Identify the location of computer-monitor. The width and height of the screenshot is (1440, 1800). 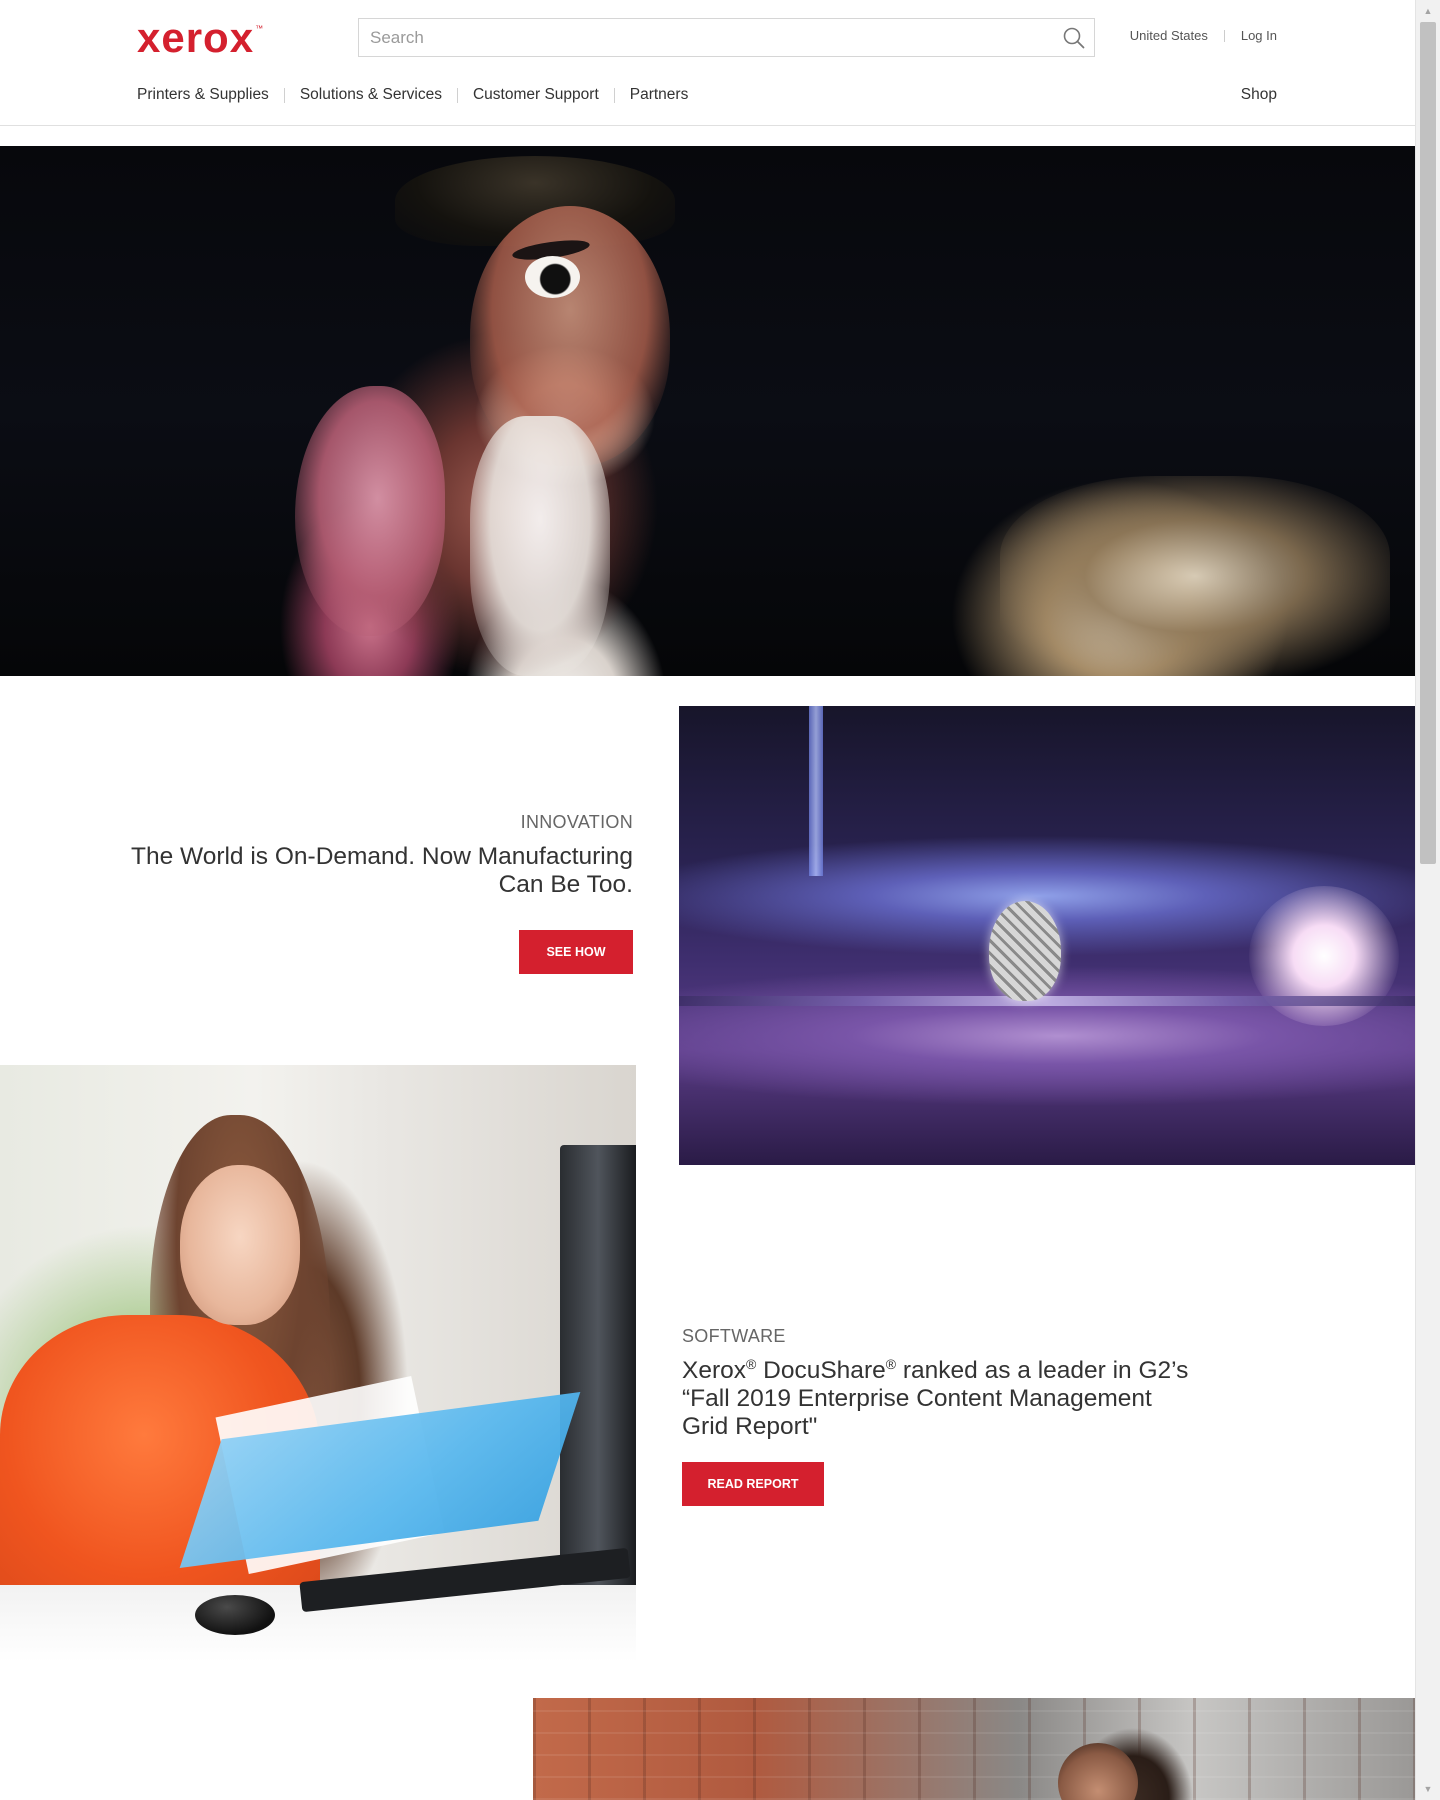
(598, 1365).